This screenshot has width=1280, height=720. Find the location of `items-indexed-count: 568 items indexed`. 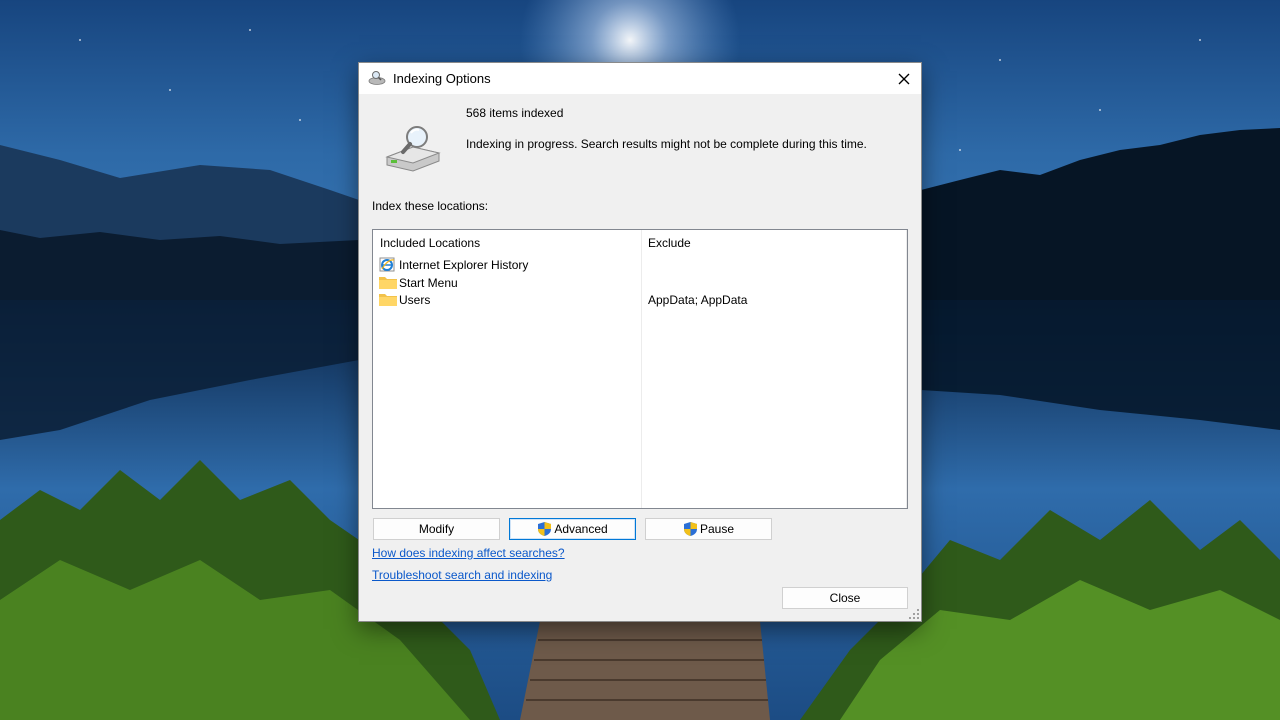

items-indexed-count: 568 items indexed is located at coordinates (515, 113).